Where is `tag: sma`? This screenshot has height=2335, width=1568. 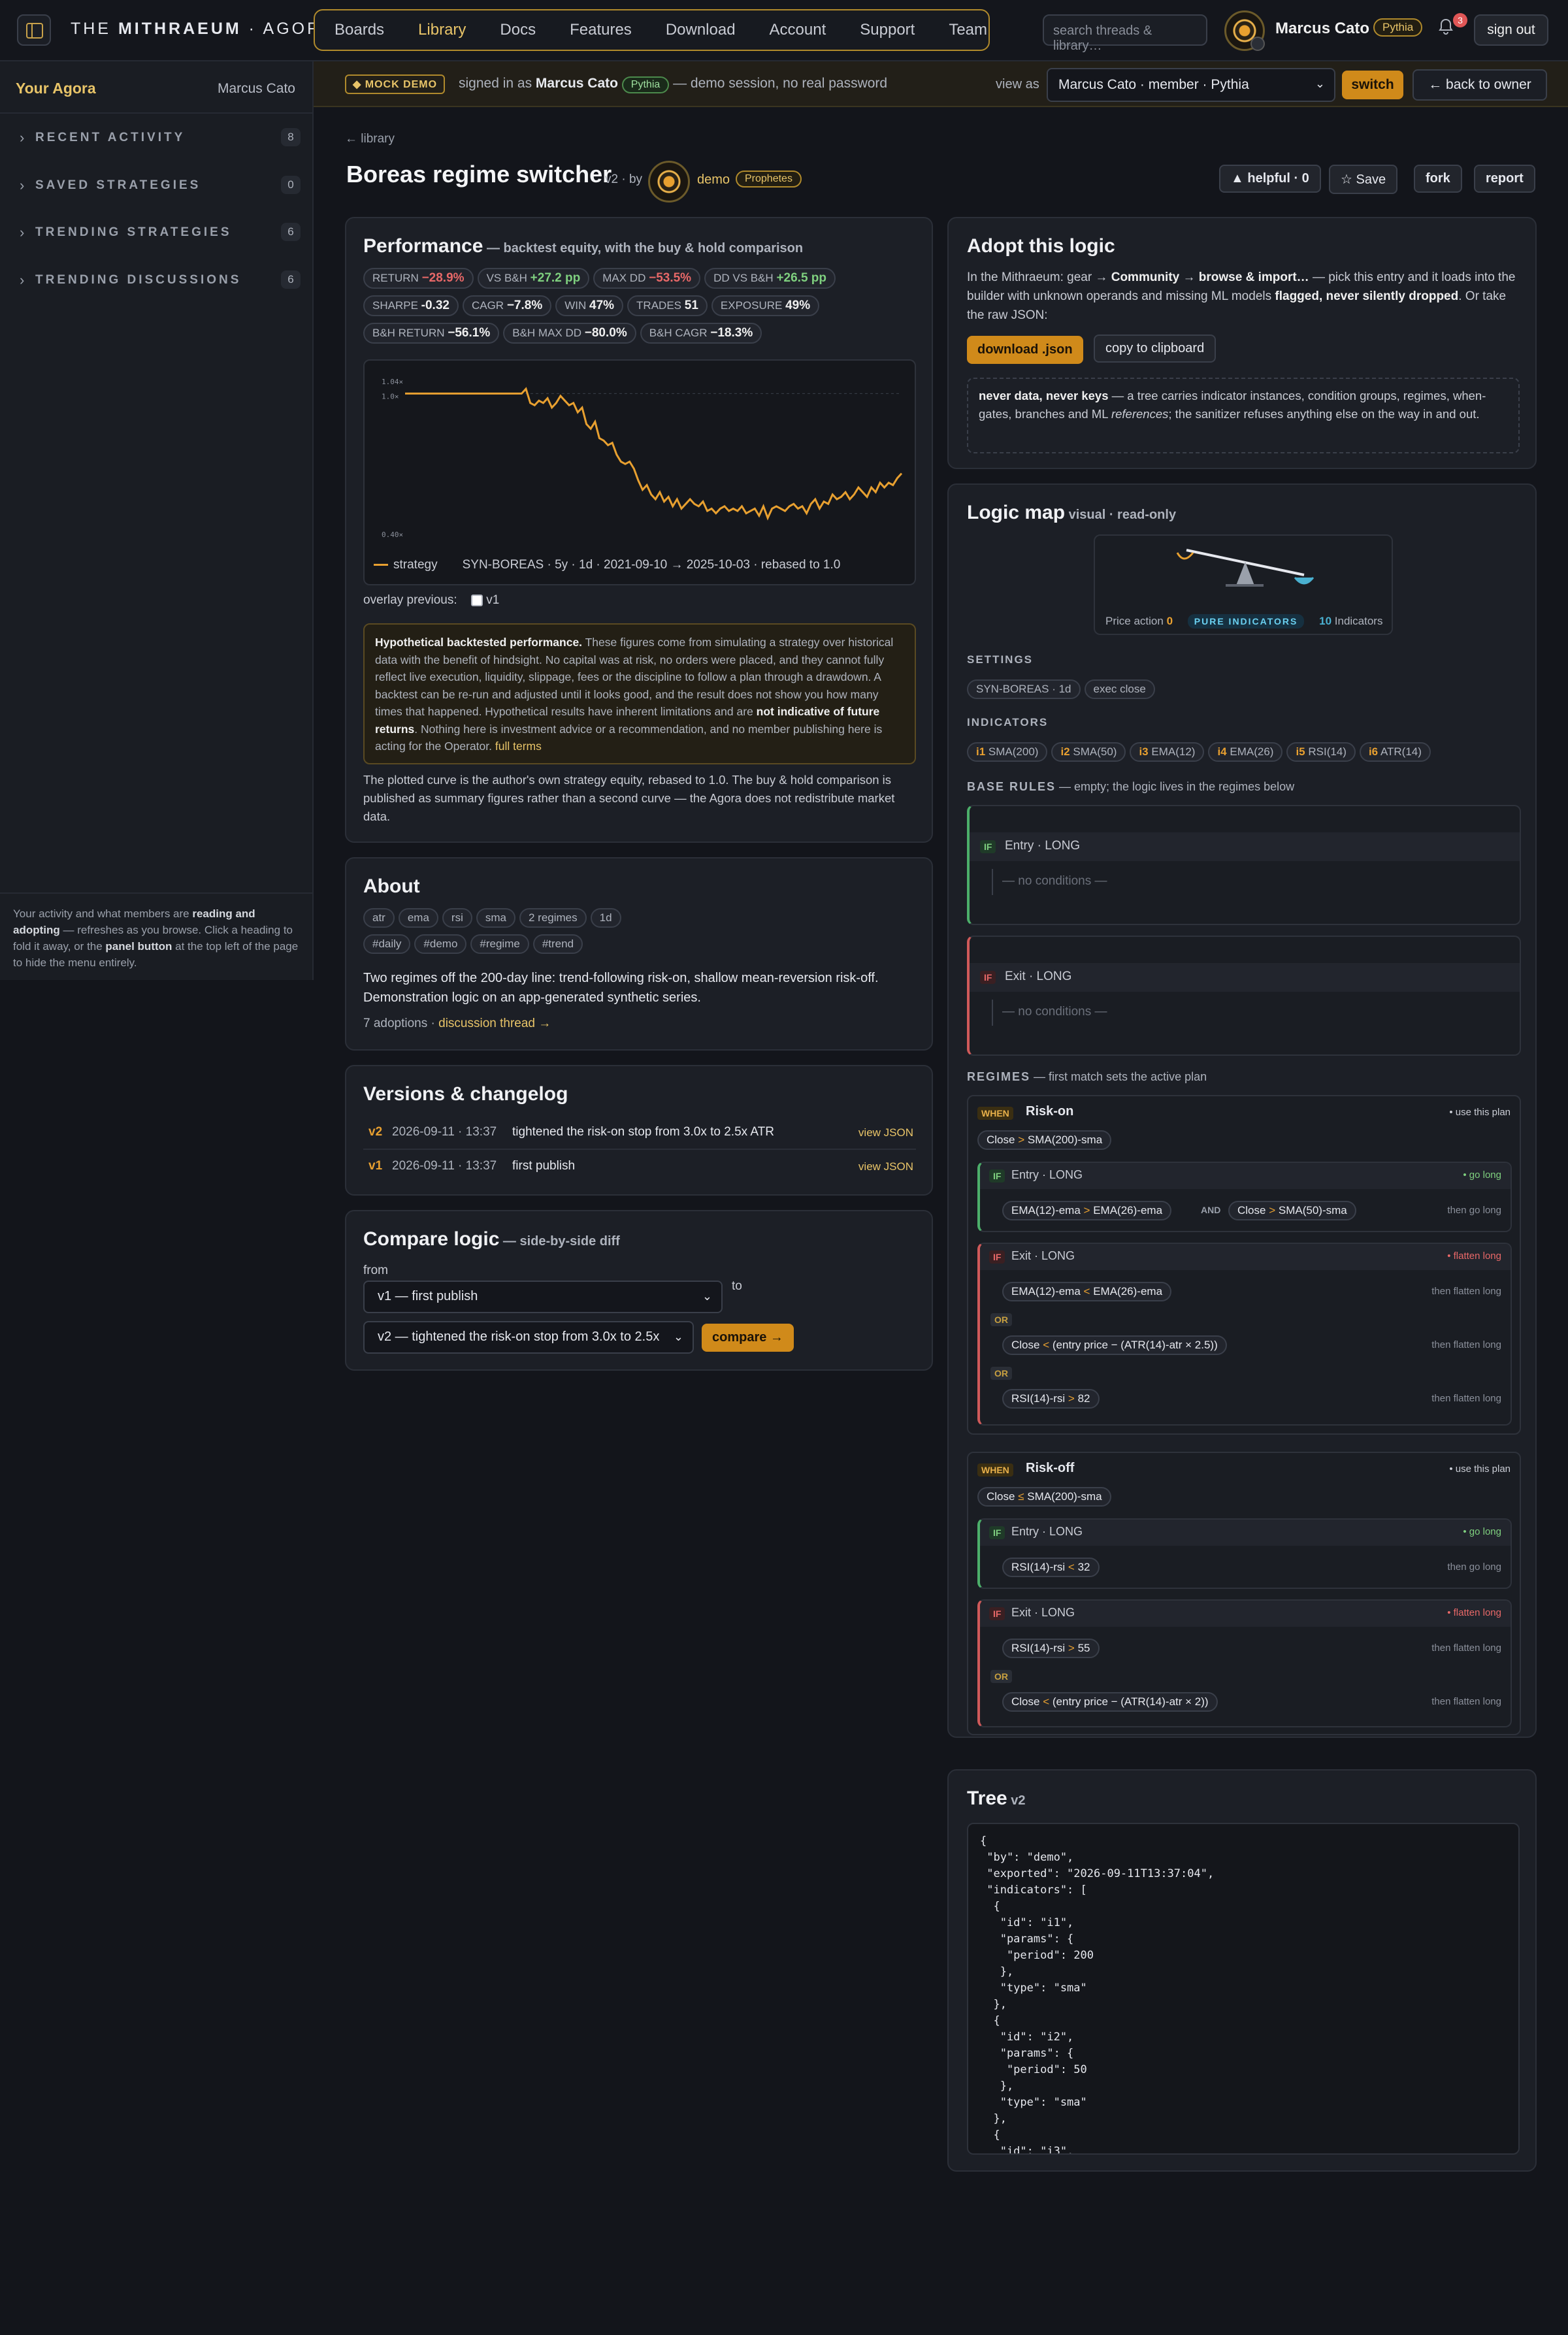
tag: sma is located at coordinates (495, 918).